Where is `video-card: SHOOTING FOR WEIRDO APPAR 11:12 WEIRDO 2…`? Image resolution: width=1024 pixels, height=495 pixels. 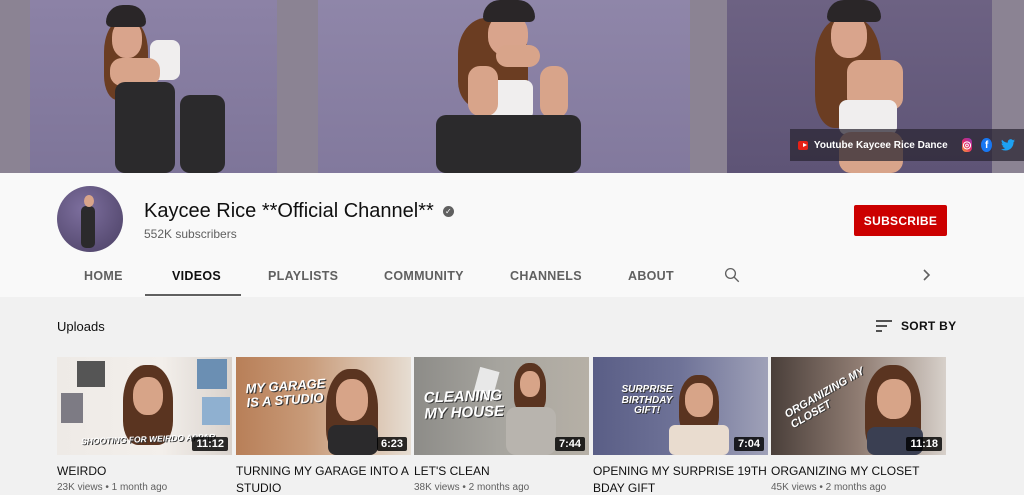
video-card: SHOOTING FOR WEIRDO APPAR 11:12 WEIRDO 2… is located at coordinates (144, 425).